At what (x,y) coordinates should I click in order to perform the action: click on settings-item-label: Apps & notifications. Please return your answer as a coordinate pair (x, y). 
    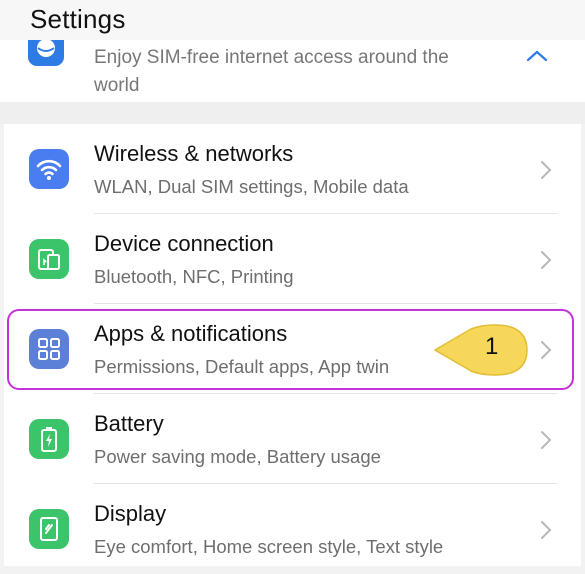
    Looking at the image, I should click on (191, 333).